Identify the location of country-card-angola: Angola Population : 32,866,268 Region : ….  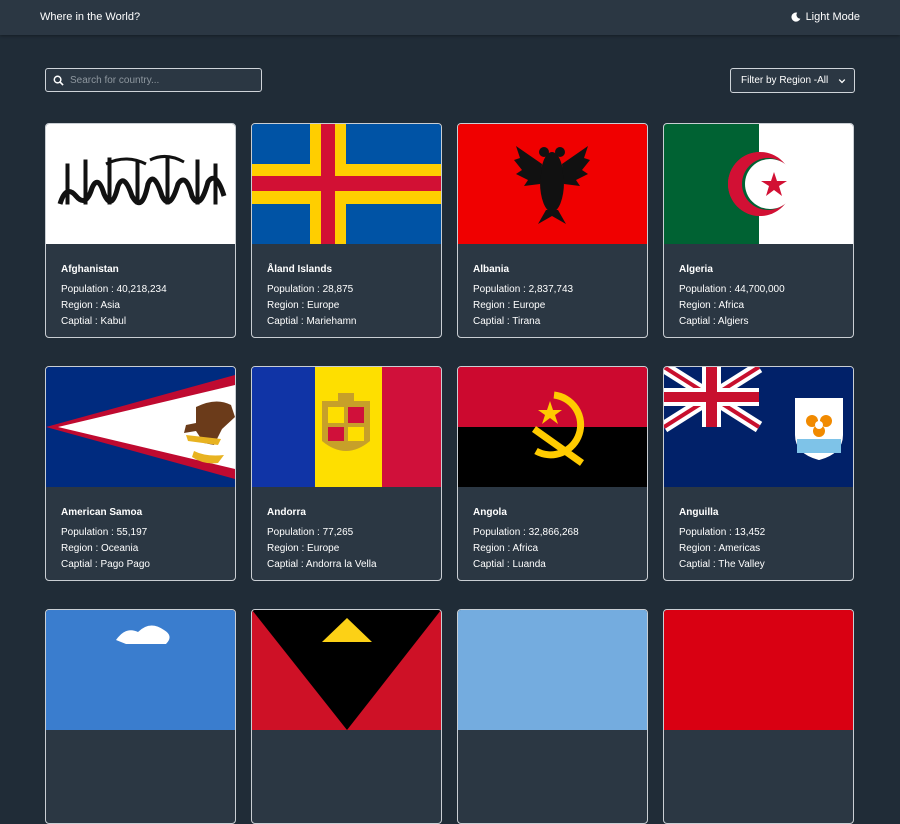
(552, 473).